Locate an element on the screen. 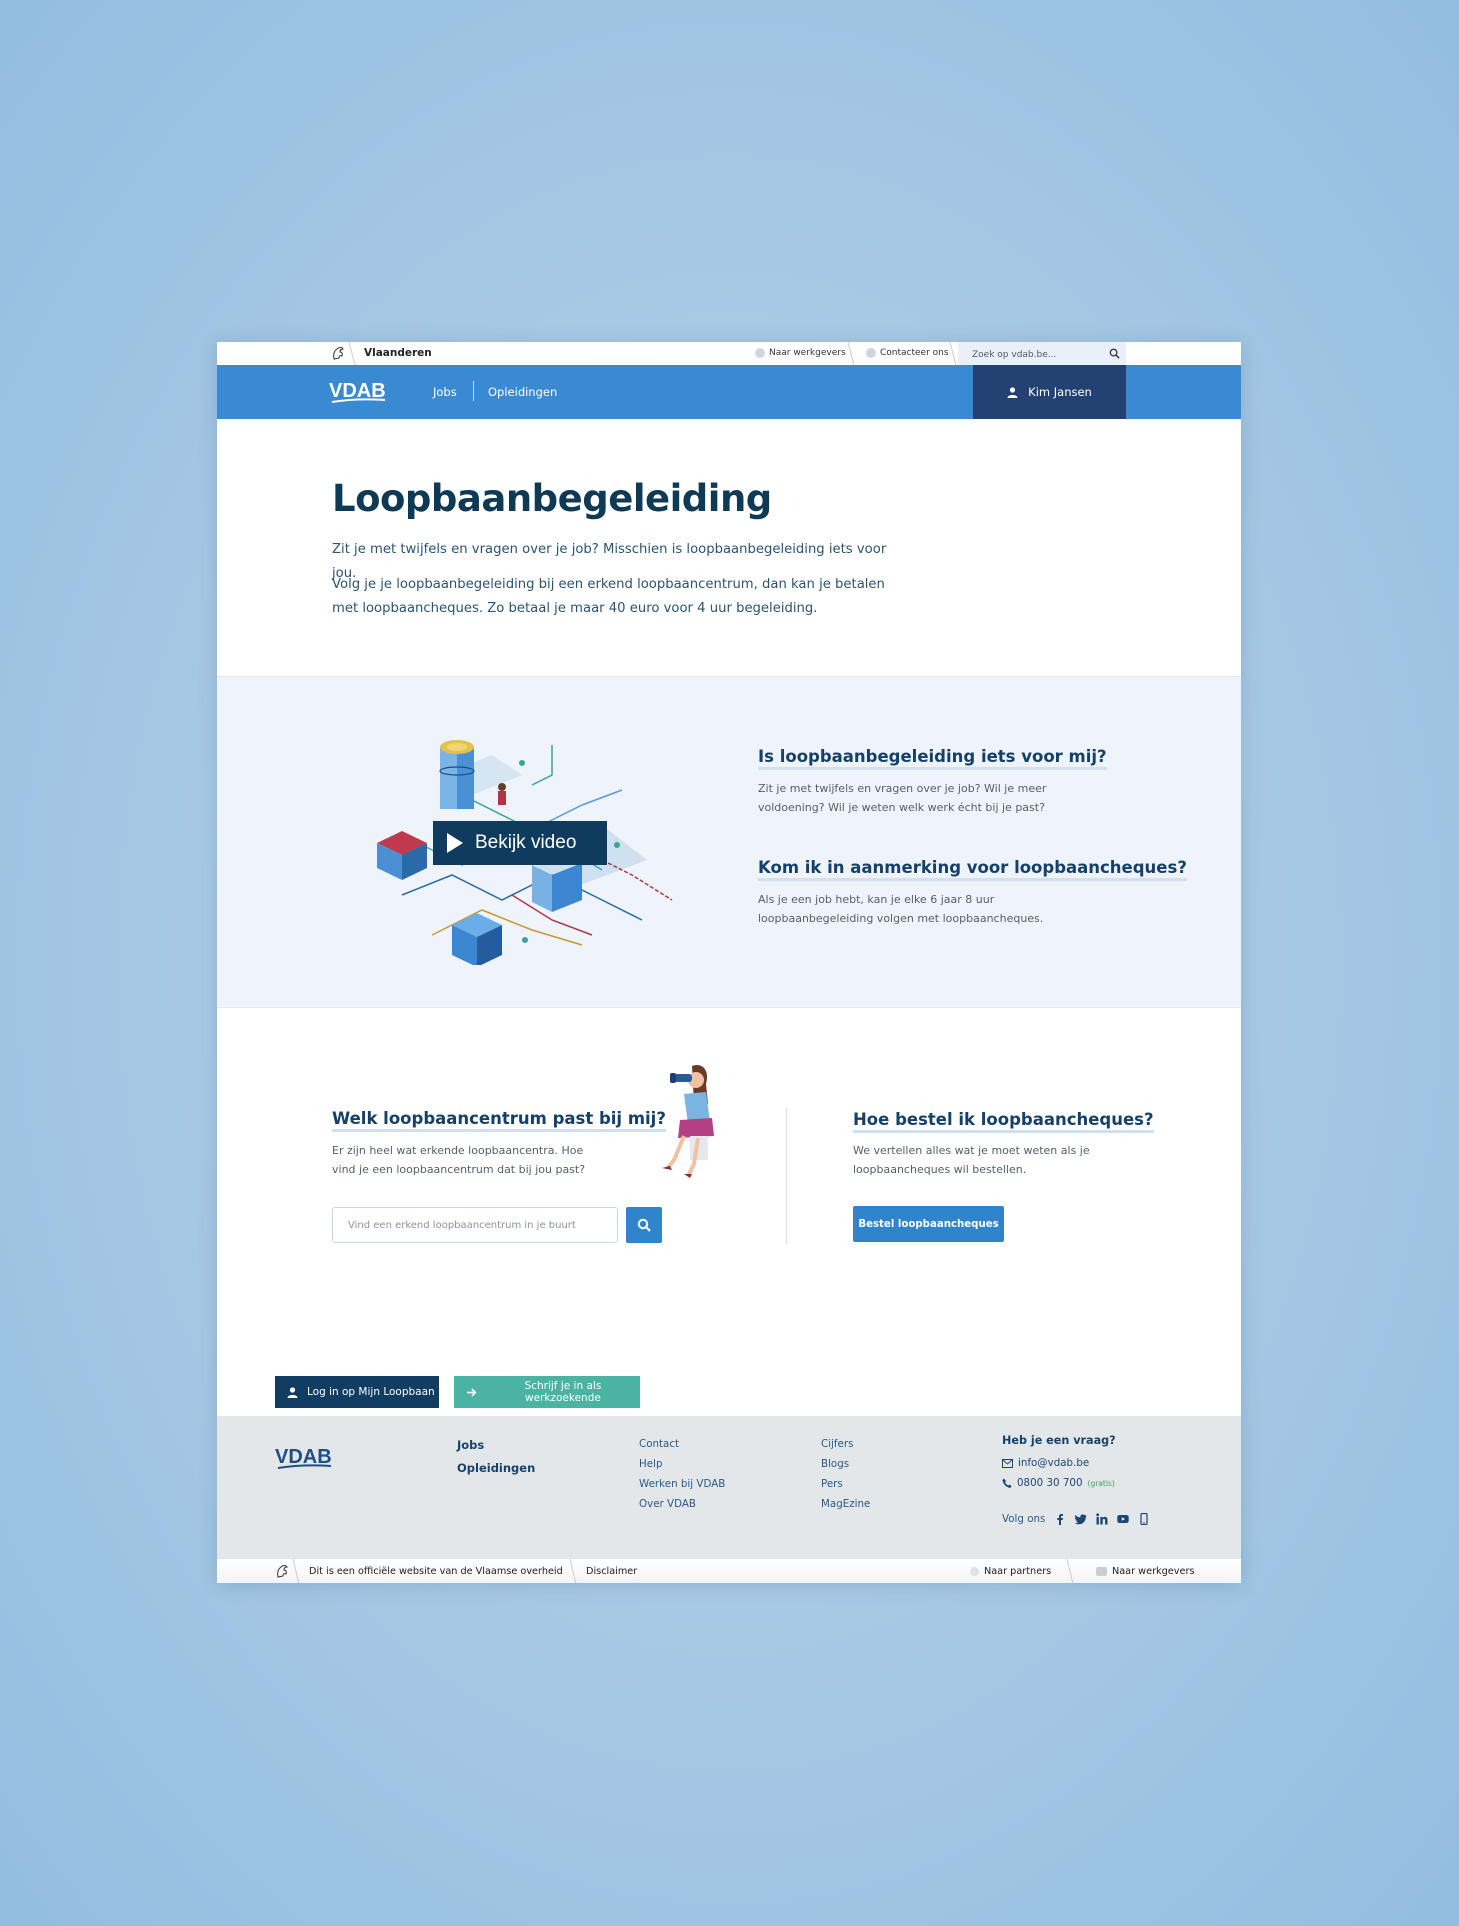  footer-link-werken-bij-vdab: Werken bij VDAB is located at coordinates (682, 1484).